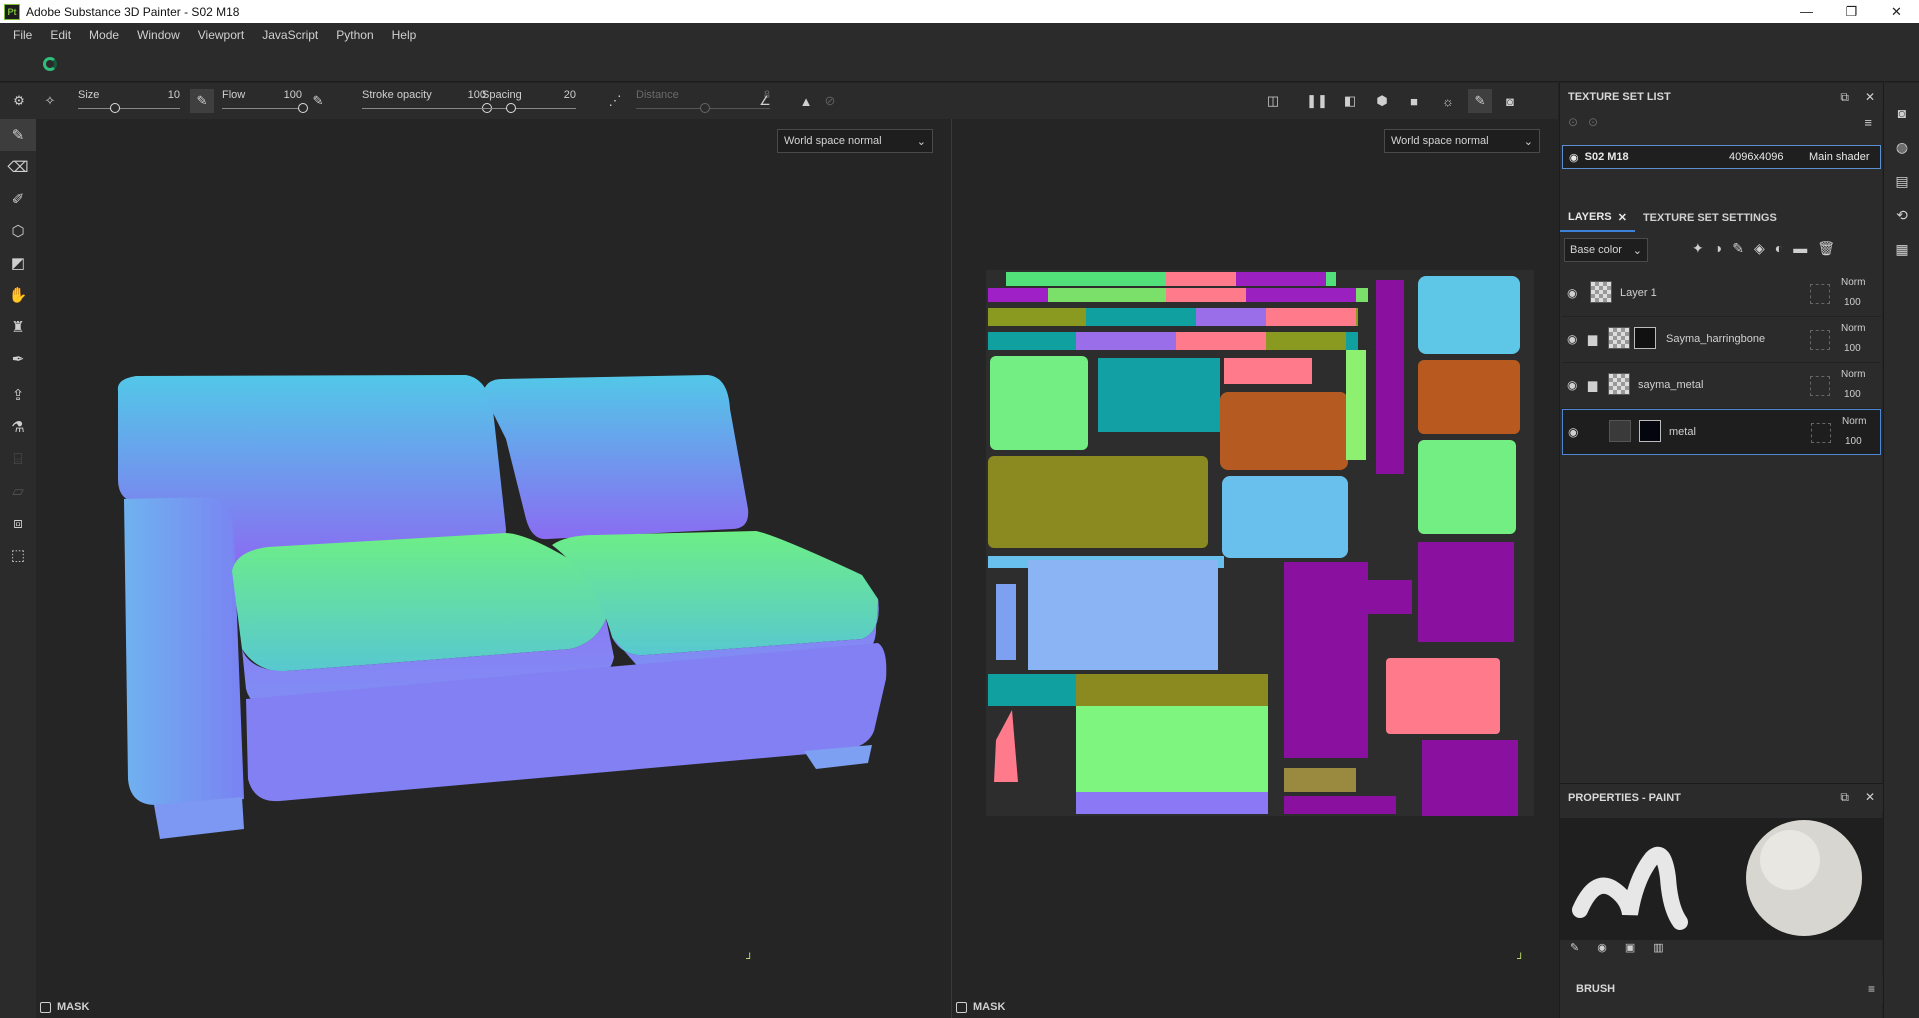  I want to click on tab-layers: LAYERS ✕, so click(1597, 218).